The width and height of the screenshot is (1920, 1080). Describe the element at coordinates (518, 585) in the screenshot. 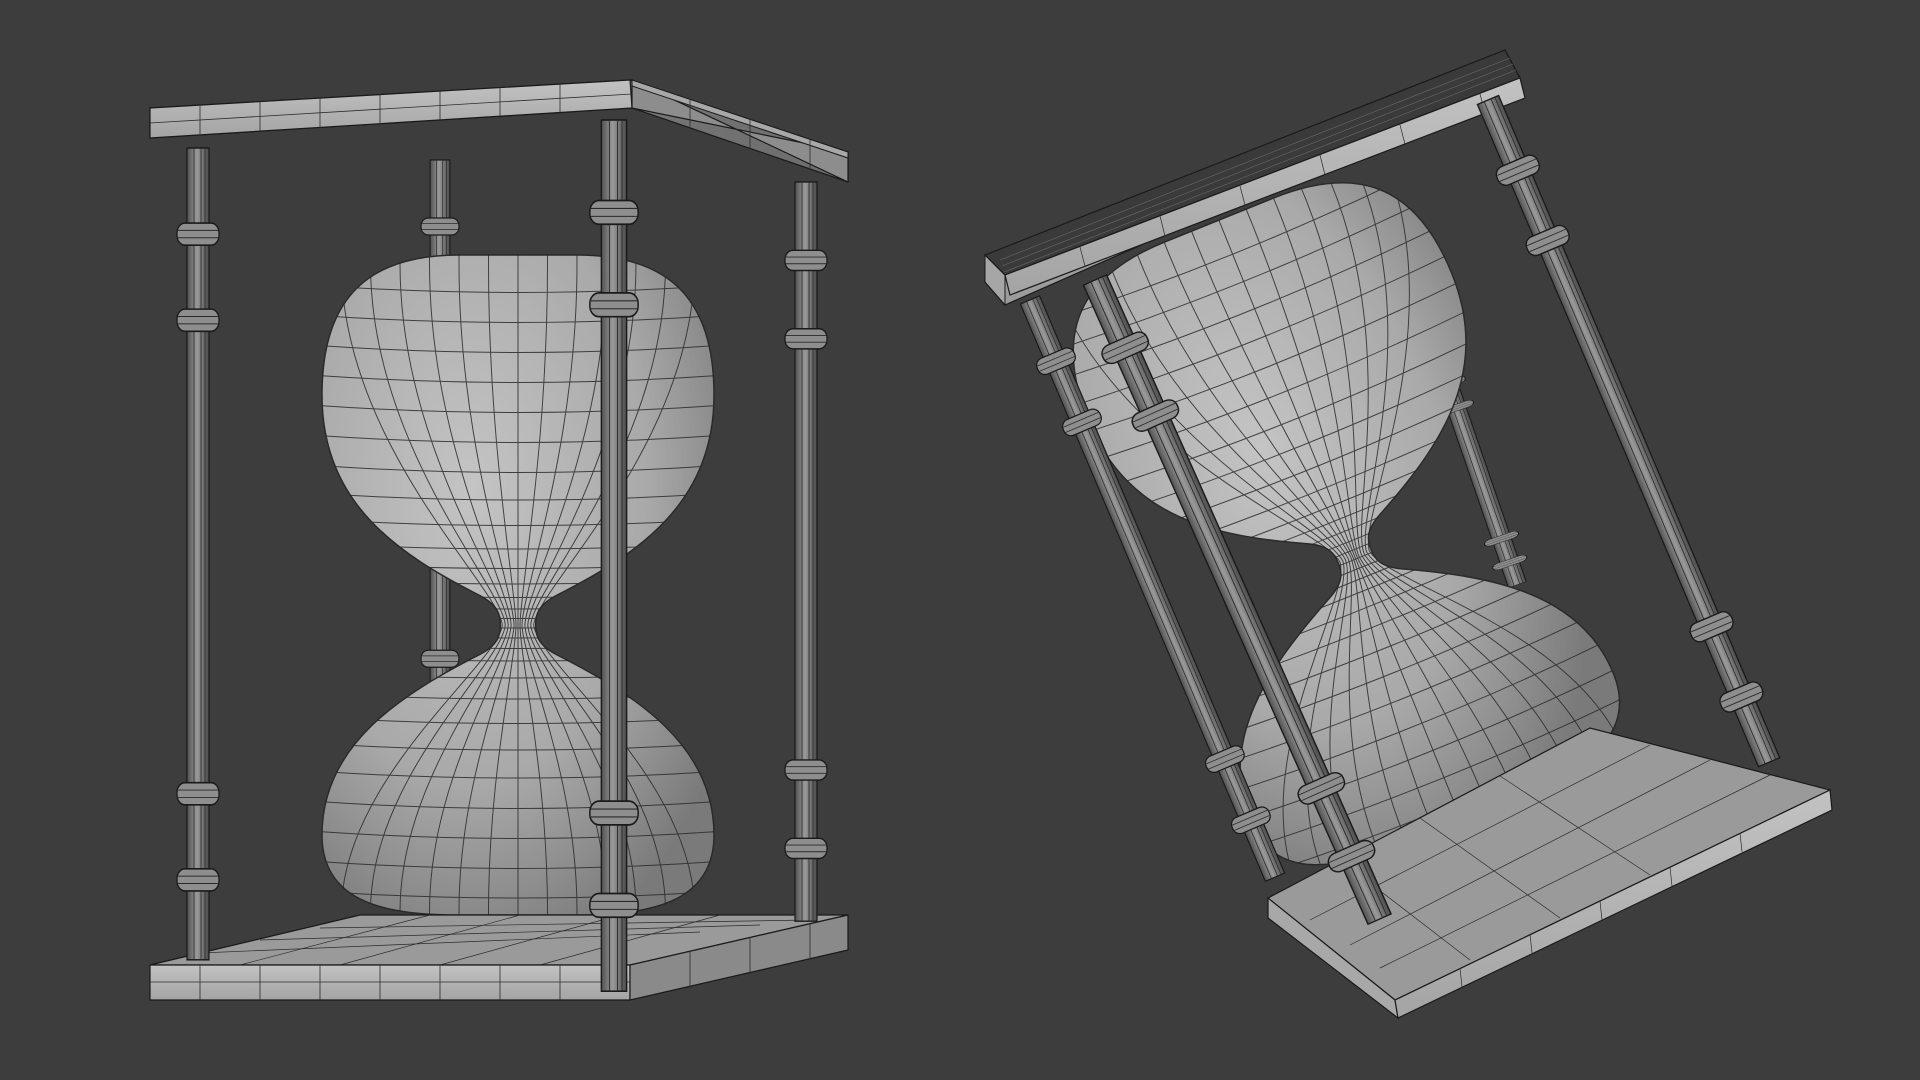

I see `glass-bulb` at that location.